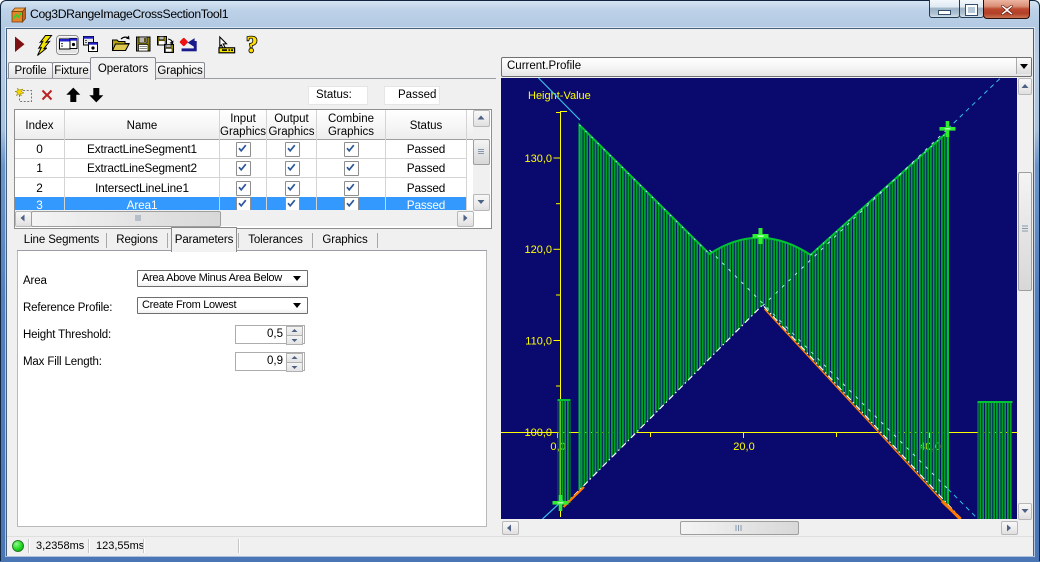 Image resolution: width=1040 pixels, height=562 pixels. What do you see at coordinates (538, 250) in the screenshot?
I see `svg-text: 120,0` at bounding box center [538, 250].